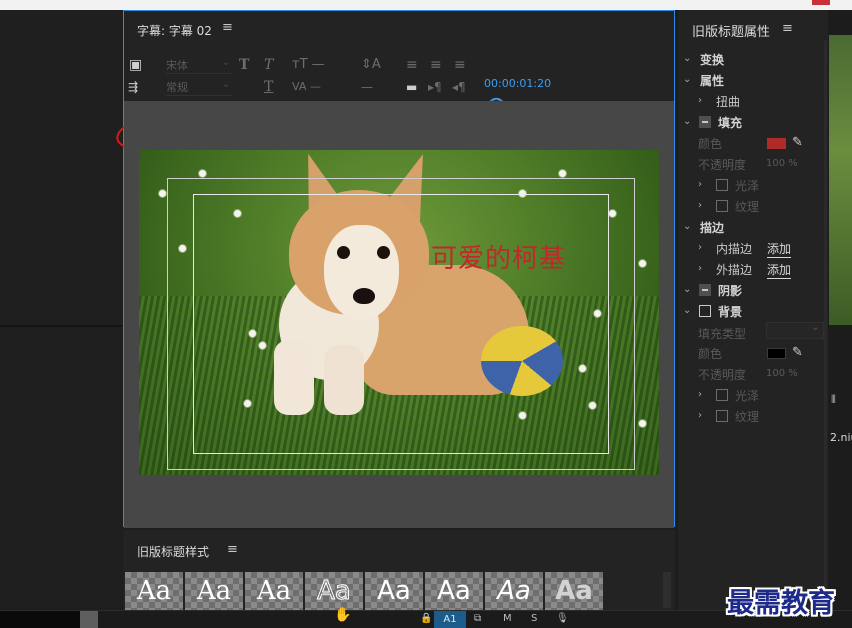 This screenshot has height=628, width=852. I want to click on font-size-icon: тT —, so click(308, 65).